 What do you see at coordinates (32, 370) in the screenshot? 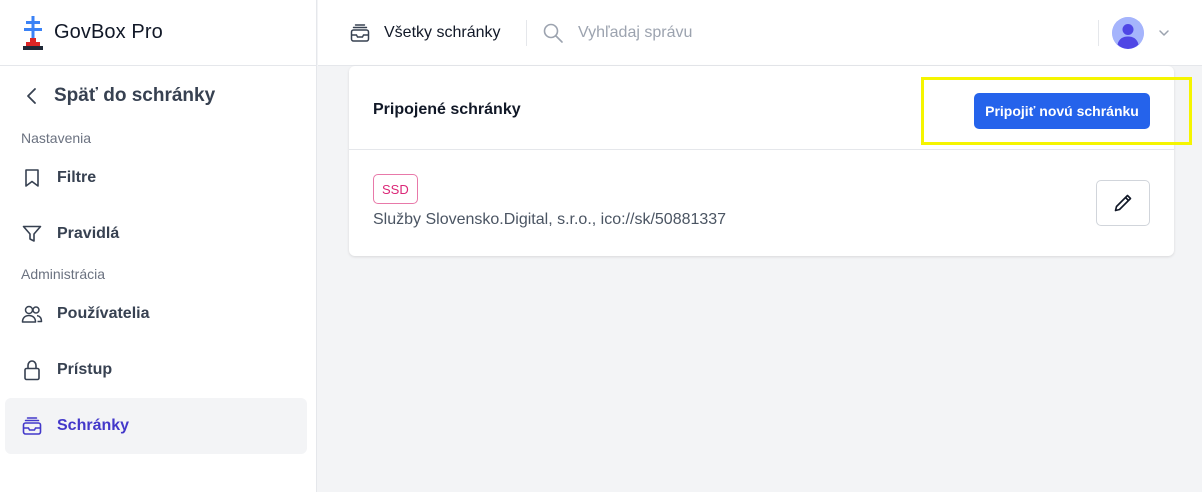
I see `lock-icon` at bounding box center [32, 370].